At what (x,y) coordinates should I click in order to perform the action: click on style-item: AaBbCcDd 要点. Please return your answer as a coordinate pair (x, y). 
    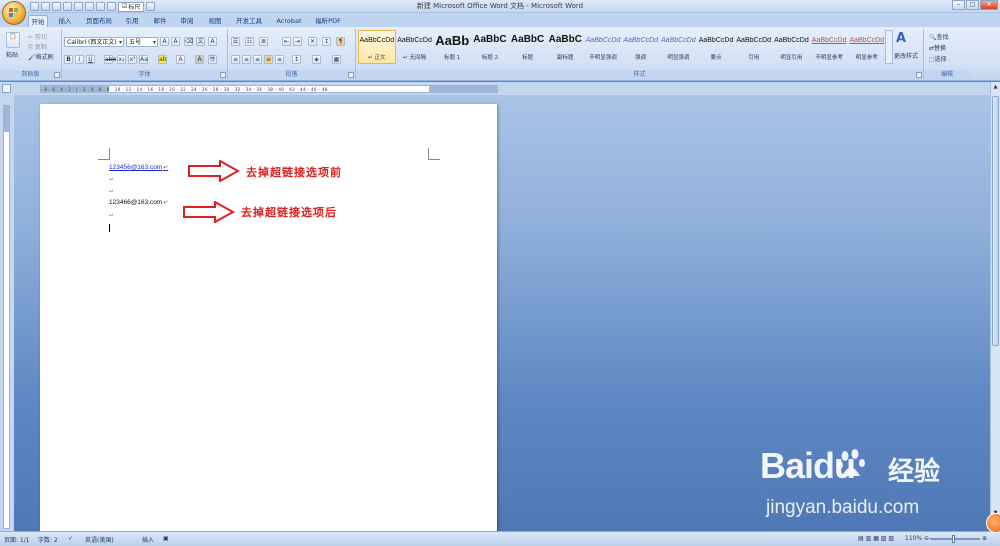
    Looking at the image, I should click on (716, 47).